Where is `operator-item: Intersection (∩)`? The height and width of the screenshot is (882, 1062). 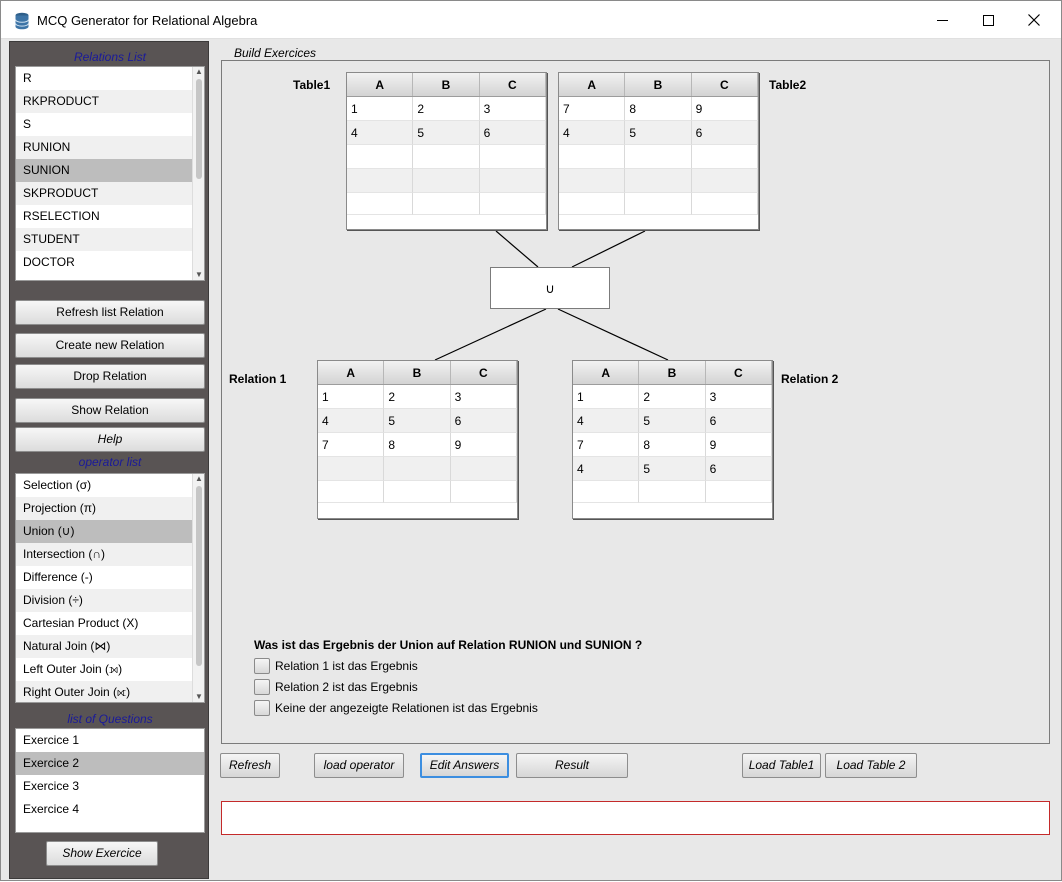 operator-item: Intersection (∩) is located at coordinates (110, 554).